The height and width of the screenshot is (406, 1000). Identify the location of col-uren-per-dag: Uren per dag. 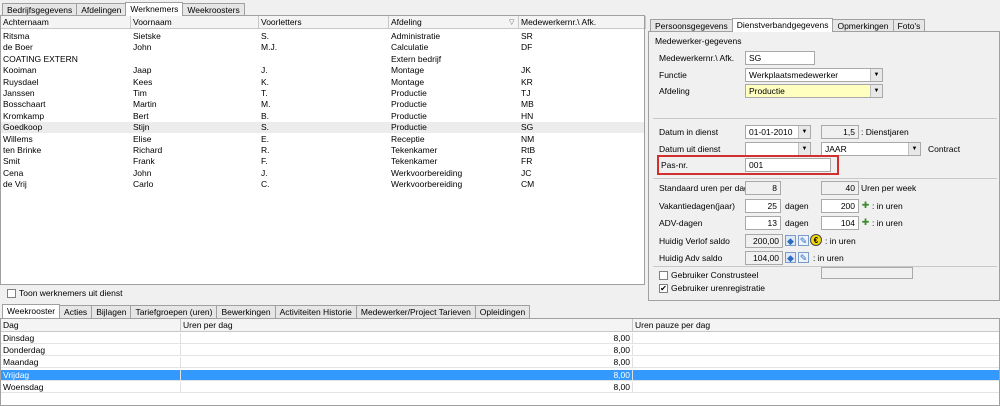
(407, 325).